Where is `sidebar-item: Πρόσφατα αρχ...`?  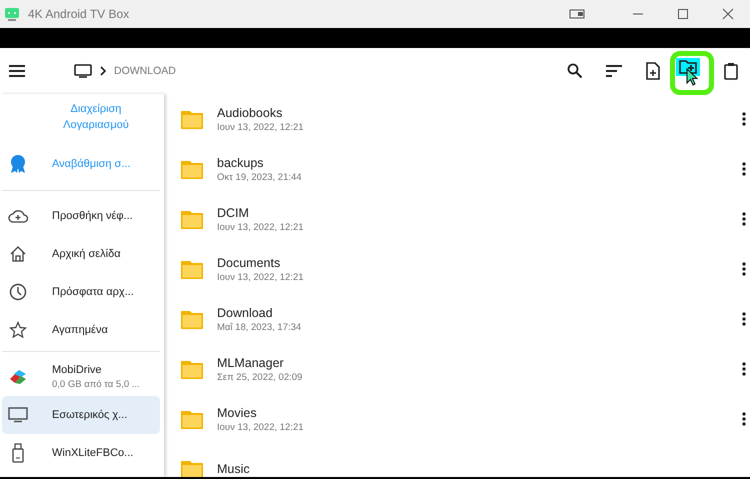
sidebar-item: Πρόσφατα αρχ... is located at coordinates (81, 292).